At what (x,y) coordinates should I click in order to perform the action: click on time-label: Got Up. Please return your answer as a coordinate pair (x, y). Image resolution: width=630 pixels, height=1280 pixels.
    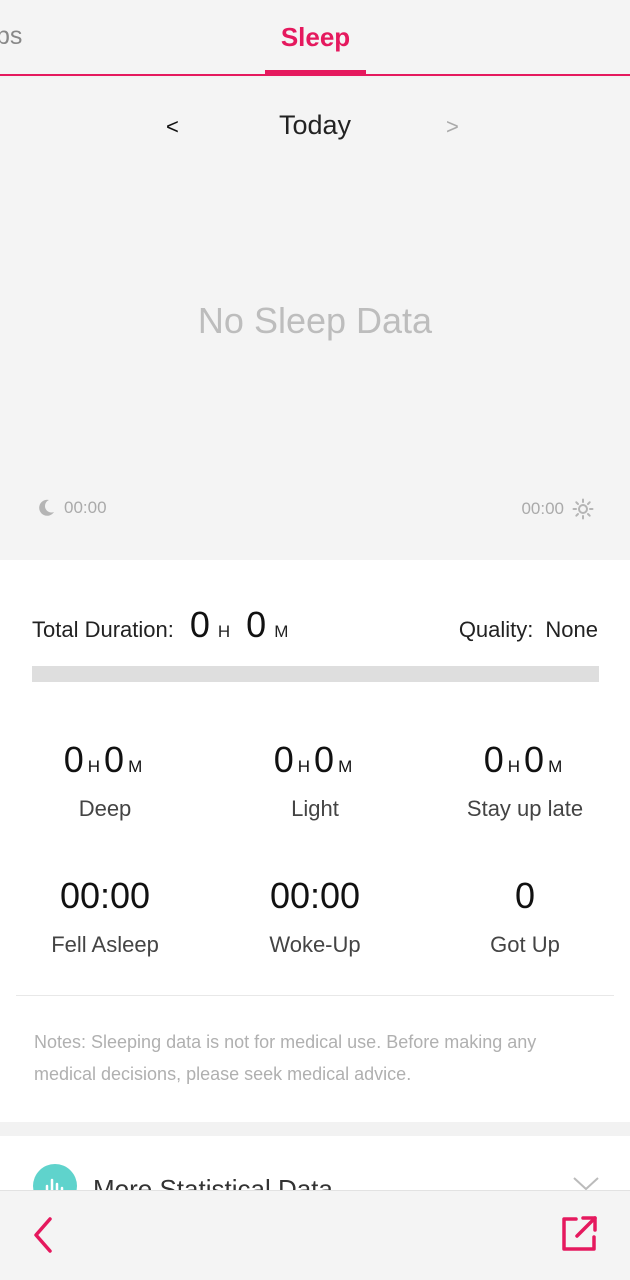
    Looking at the image, I should click on (525, 944).